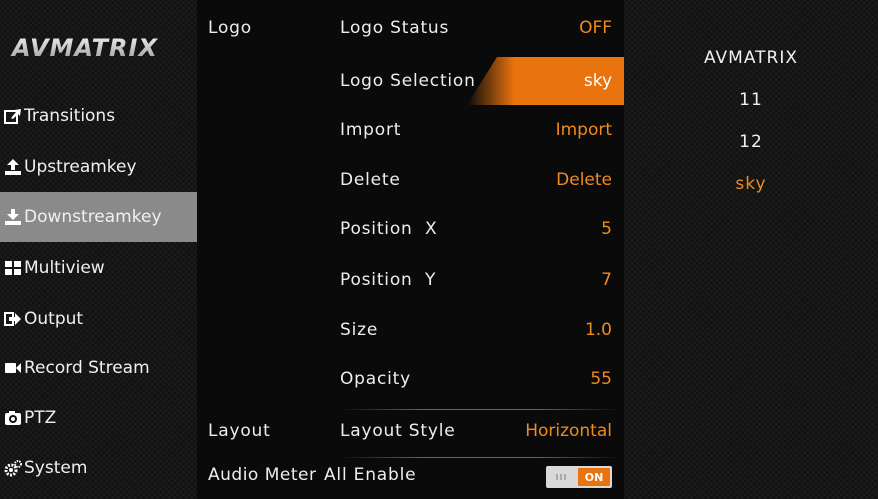 Image resolution: width=878 pixels, height=499 pixels. What do you see at coordinates (12, 116) in the screenshot?
I see `share-icon` at bounding box center [12, 116].